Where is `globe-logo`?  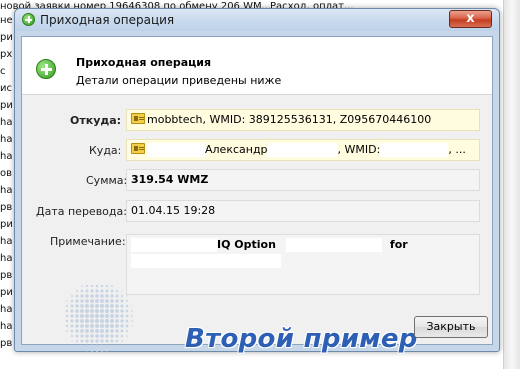
globe-logo is located at coordinates (99, 318).